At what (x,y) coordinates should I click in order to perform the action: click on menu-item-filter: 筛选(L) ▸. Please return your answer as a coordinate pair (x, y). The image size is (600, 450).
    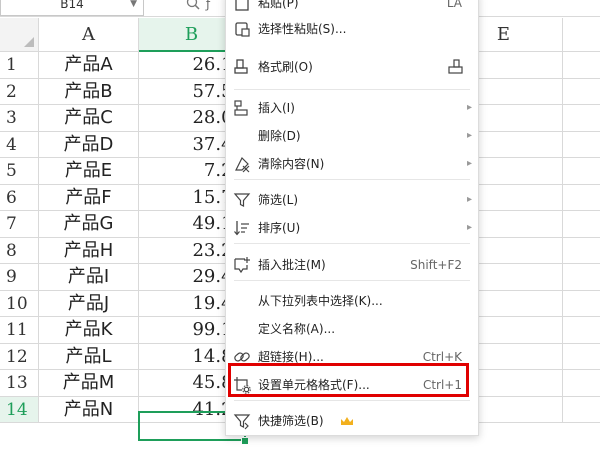
    Looking at the image, I should click on (352, 200).